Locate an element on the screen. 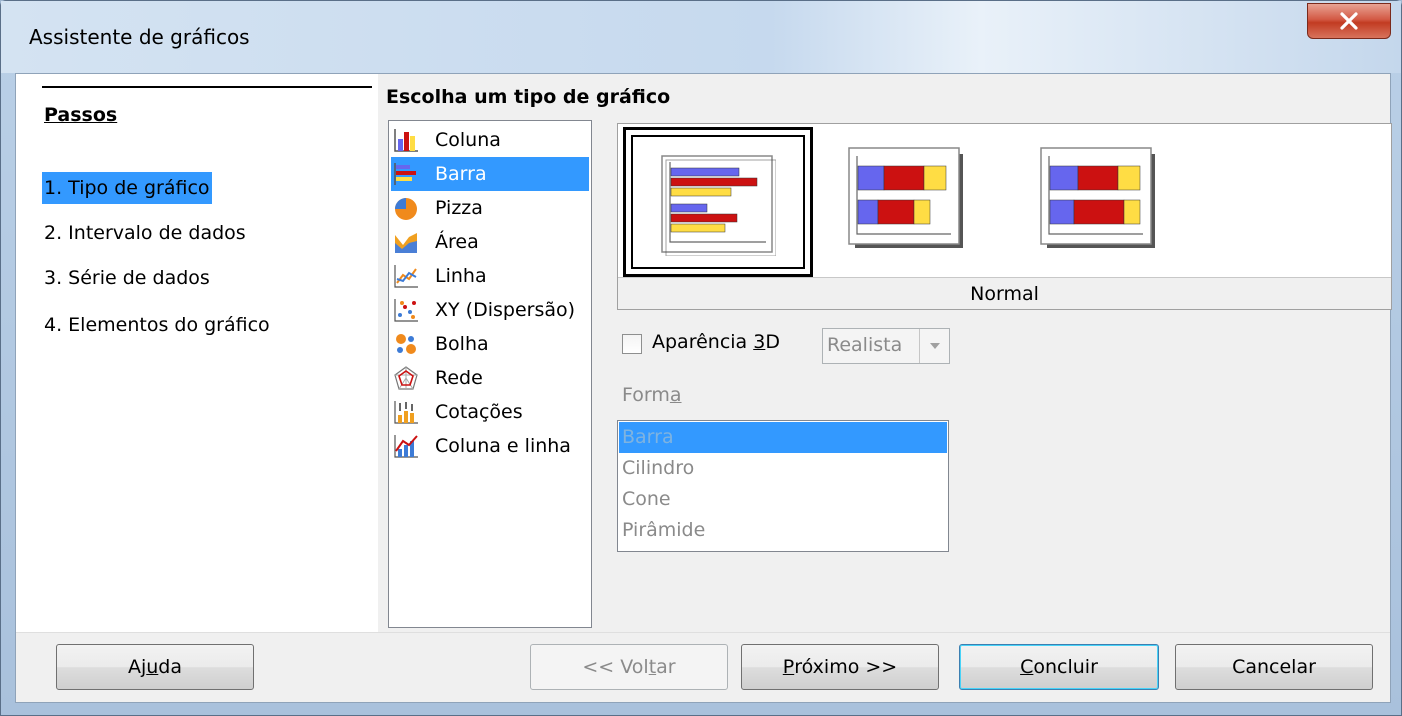 The image size is (1402, 716). shape-item-pyramid: Pirâmide is located at coordinates (783, 530).